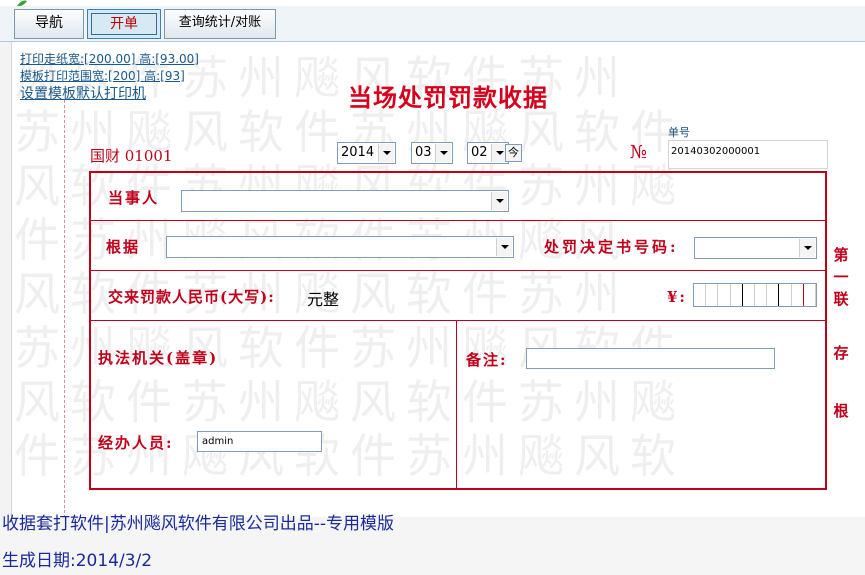 This screenshot has width=865, height=575. I want to click on side-copy-label: 一, so click(841, 277).